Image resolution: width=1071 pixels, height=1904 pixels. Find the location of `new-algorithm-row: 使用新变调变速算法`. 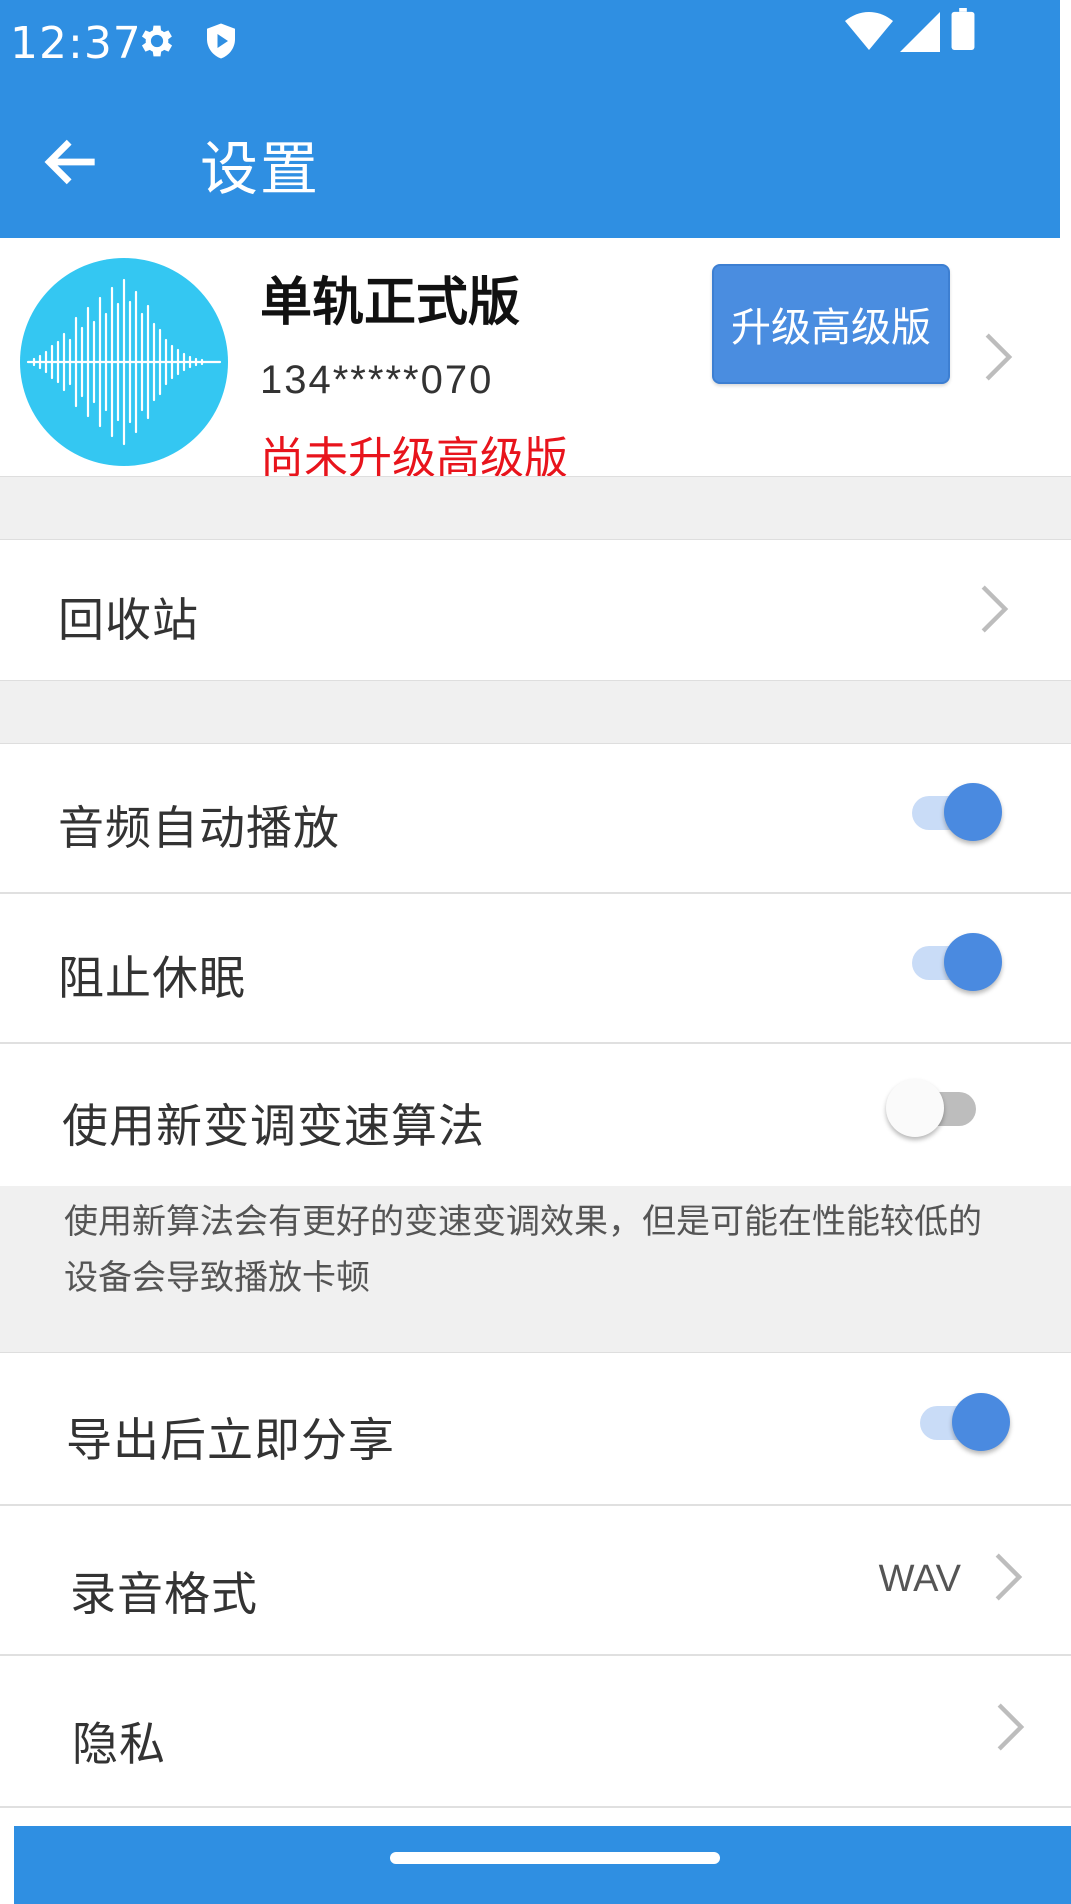

new-algorithm-row: 使用新变调变速算法 is located at coordinates (535, 1115).